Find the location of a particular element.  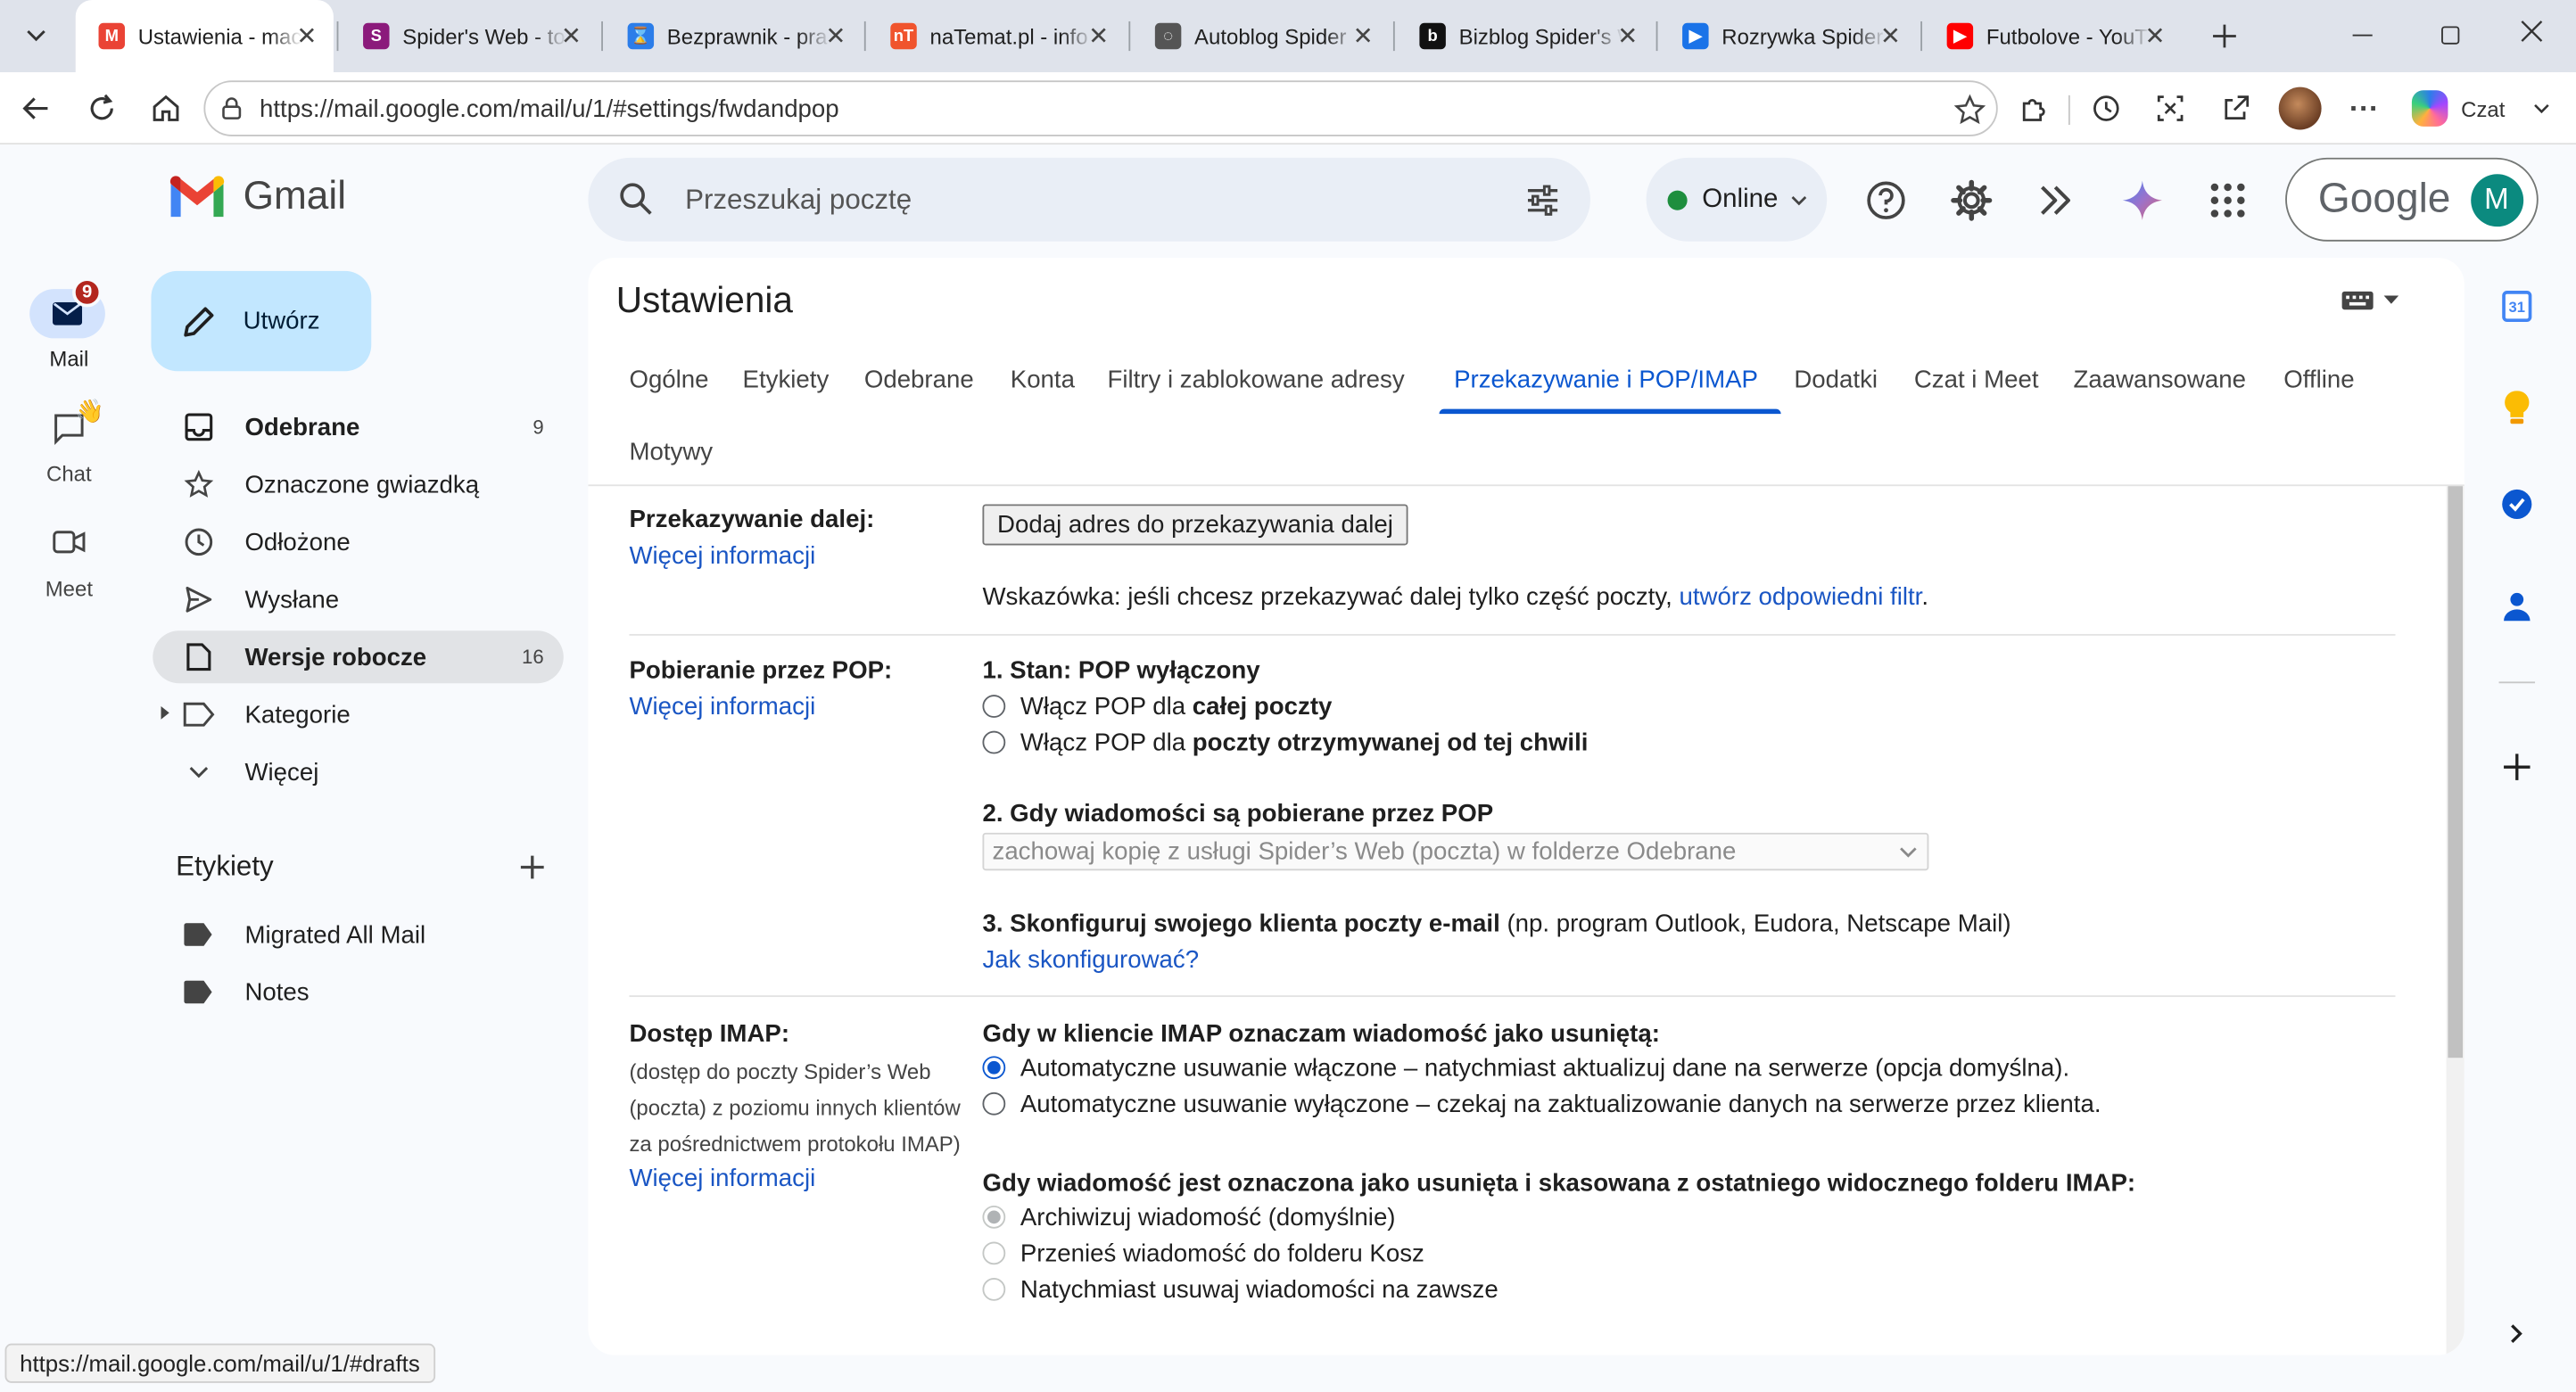

pop-all-mail-option: Włącz POP dla całej poczty is located at coordinates (1157, 707).